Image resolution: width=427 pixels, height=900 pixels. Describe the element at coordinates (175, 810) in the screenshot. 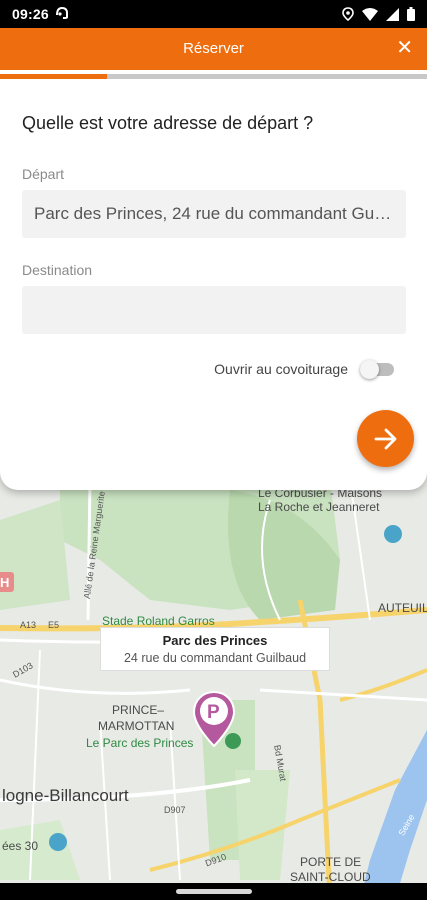

I see `map-label-d907: D907` at that location.